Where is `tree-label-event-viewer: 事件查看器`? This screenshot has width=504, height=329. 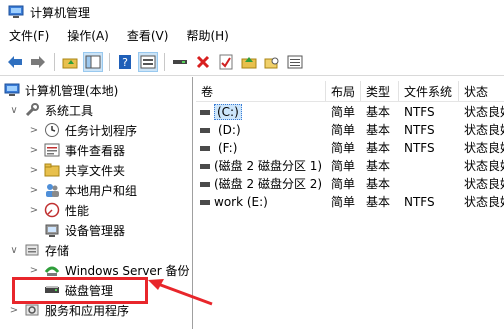 tree-label-event-viewer: 事件查看器 is located at coordinates (95, 150).